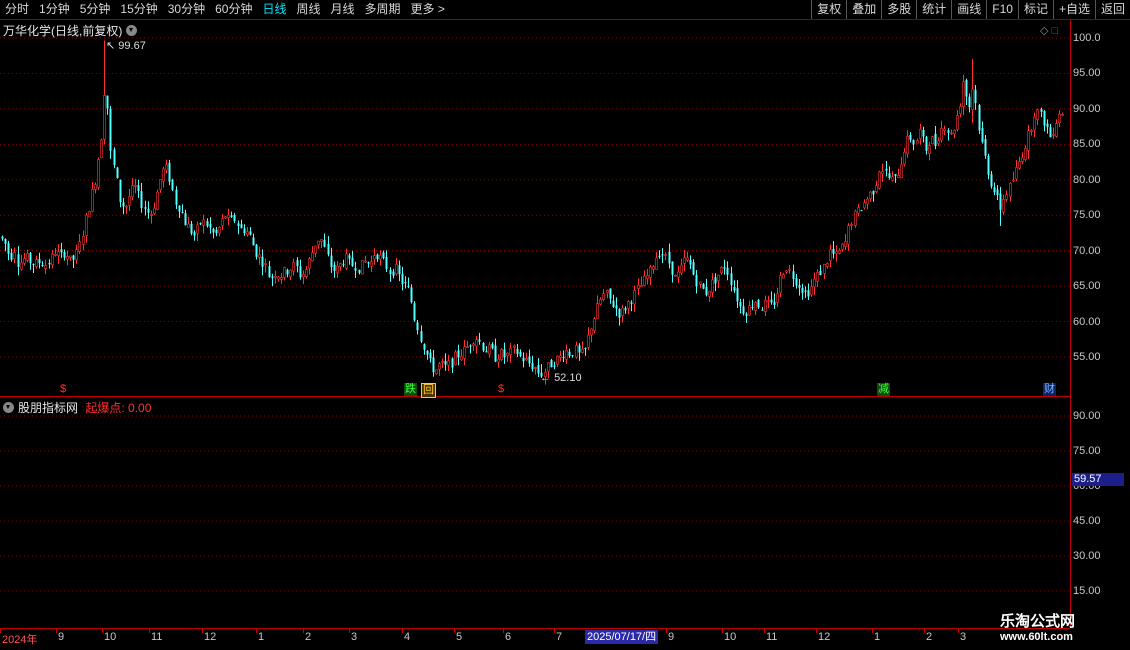 The height and width of the screenshot is (650, 1130). Describe the element at coordinates (308, 9) in the screenshot. I see `period-tab-7: 周线` at that location.